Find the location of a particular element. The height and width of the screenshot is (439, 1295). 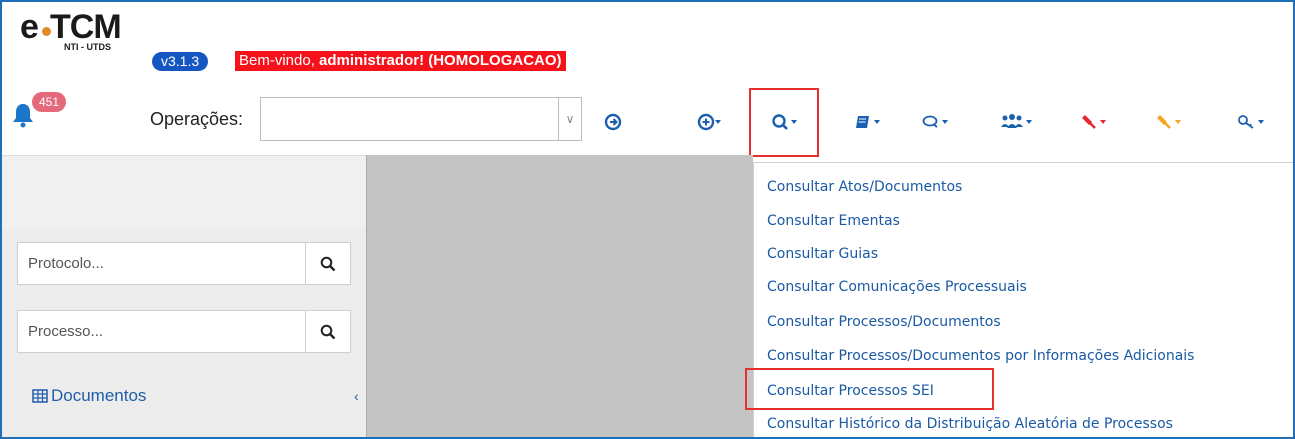

version-badge: v3.1.3 is located at coordinates (180, 61).